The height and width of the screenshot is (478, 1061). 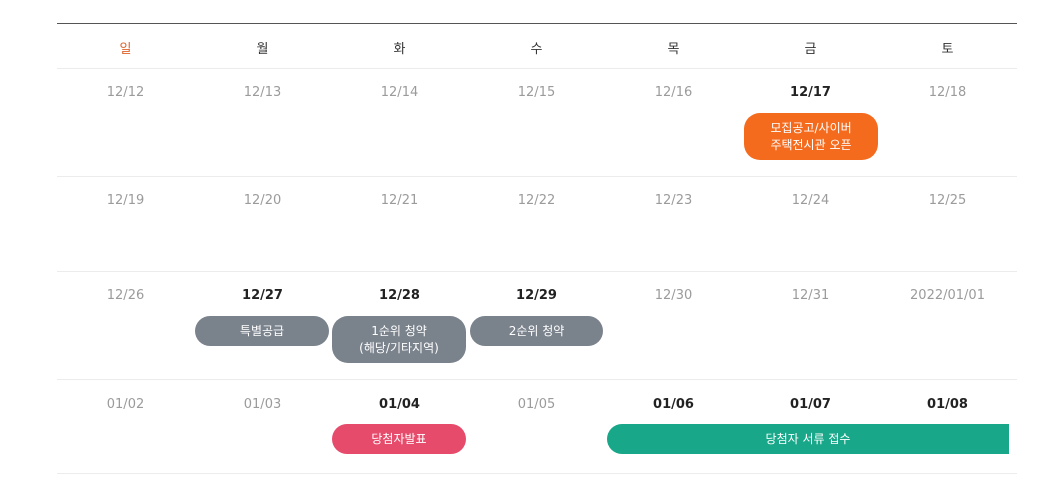 What do you see at coordinates (536, 200) in the screenshot?
I see `date-cell: 12/22` at bounding box center [536, 200].